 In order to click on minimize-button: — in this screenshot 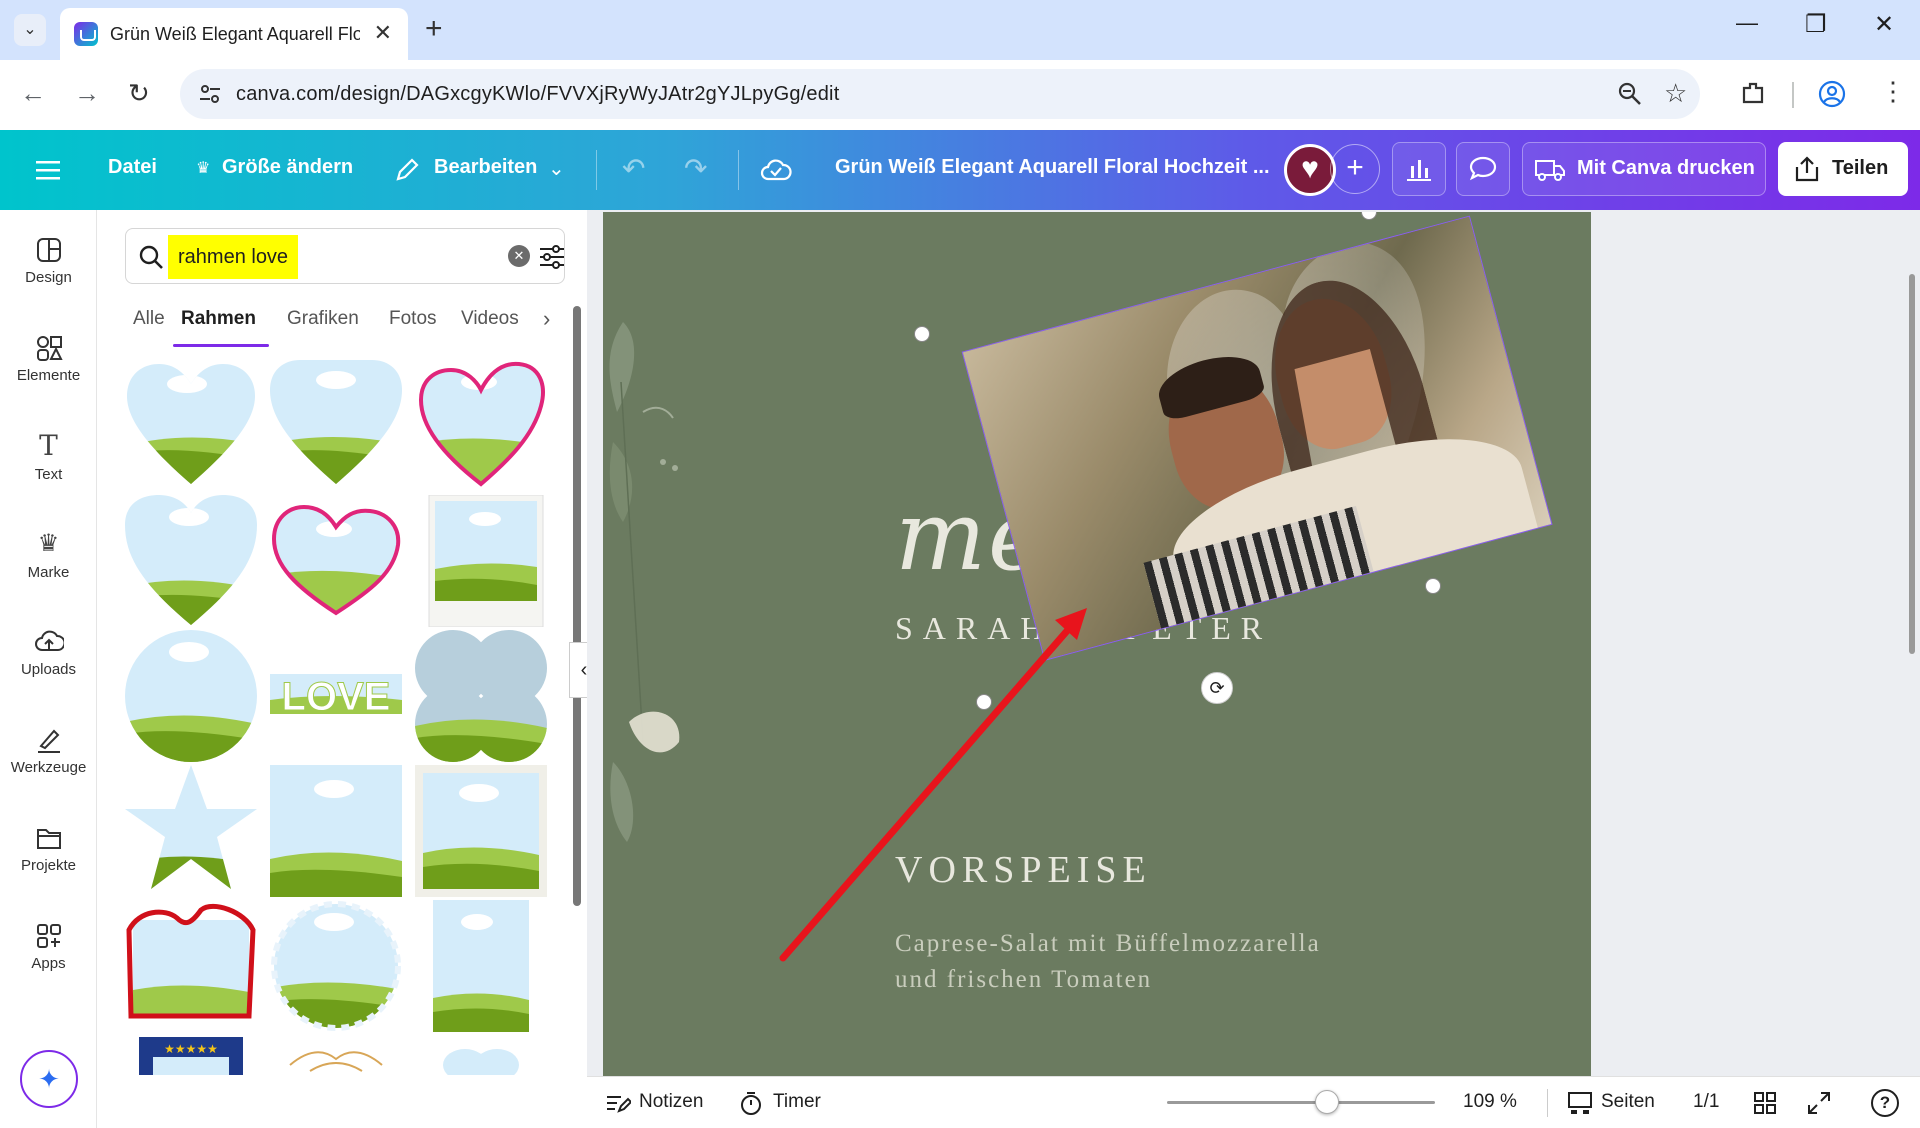, I will do `click(1747, 23)`.